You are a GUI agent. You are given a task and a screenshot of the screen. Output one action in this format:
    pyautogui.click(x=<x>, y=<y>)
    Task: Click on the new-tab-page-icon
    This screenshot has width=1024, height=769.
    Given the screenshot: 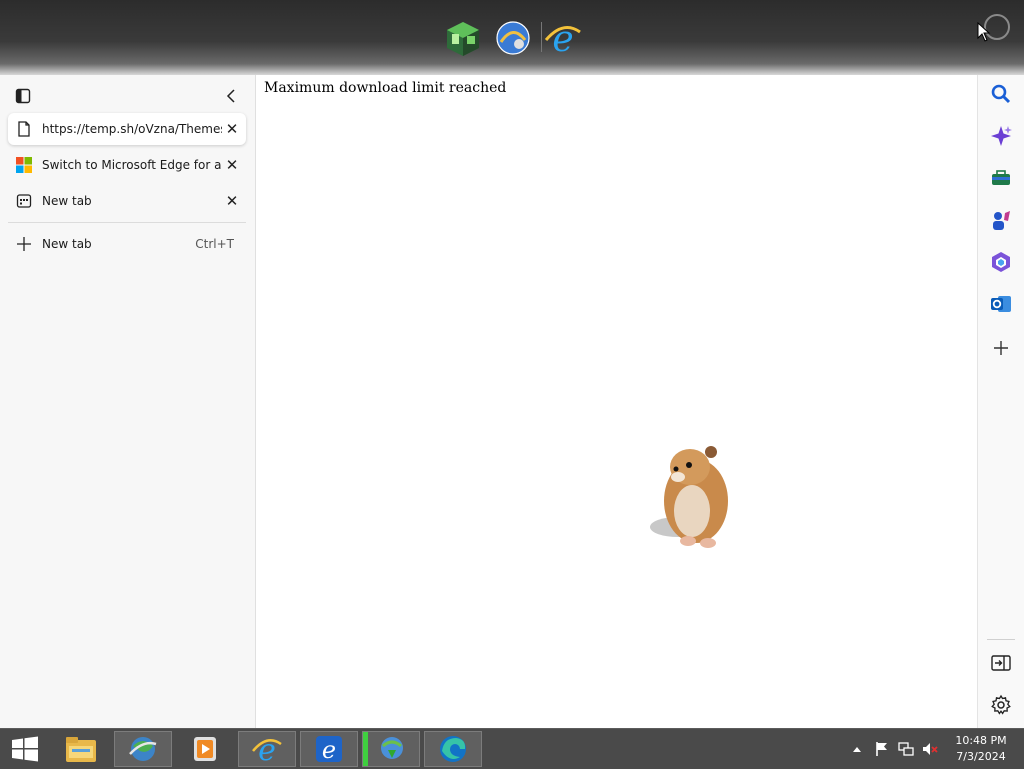 What is the action you would take?
    pyautogui.click(x=24, y=201)
    